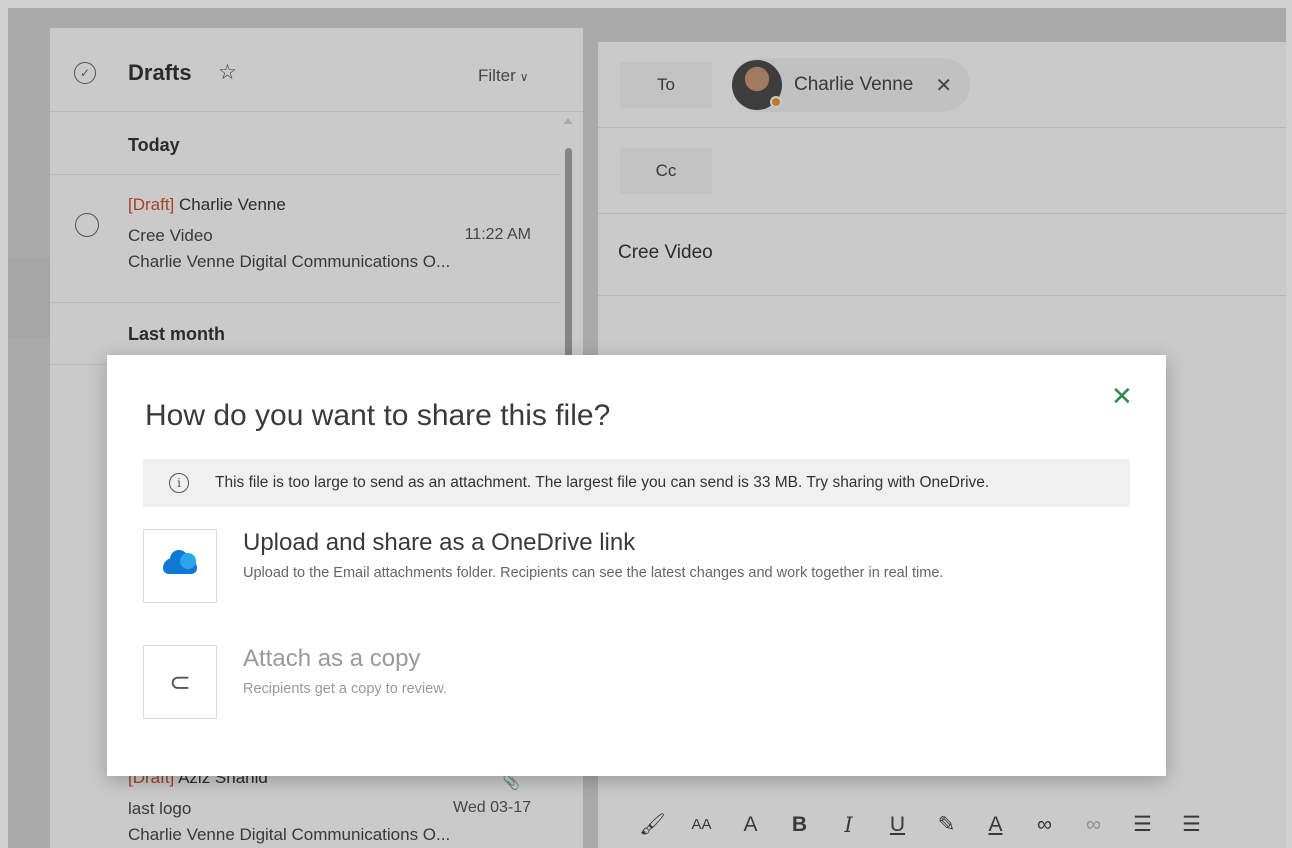 This screenshot has width=1292, height=848. Describe the element at coordinates (179, 483) in the screenshot. I see `info-icon: i` at that location.